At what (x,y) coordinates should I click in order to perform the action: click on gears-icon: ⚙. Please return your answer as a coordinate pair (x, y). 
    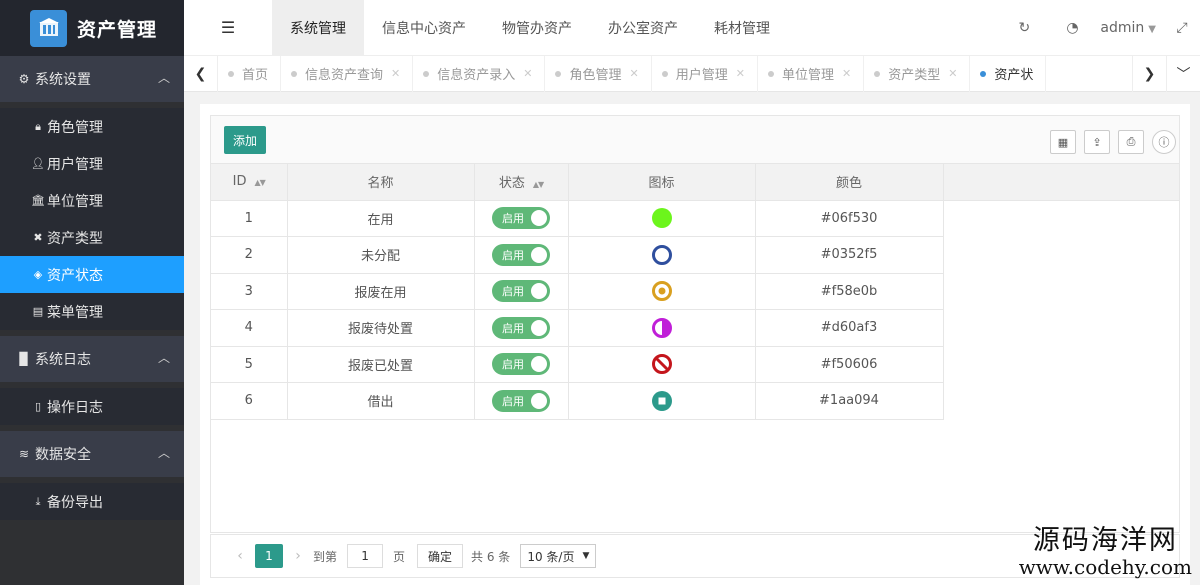
    Looking at the image, I should click on (24, 79).